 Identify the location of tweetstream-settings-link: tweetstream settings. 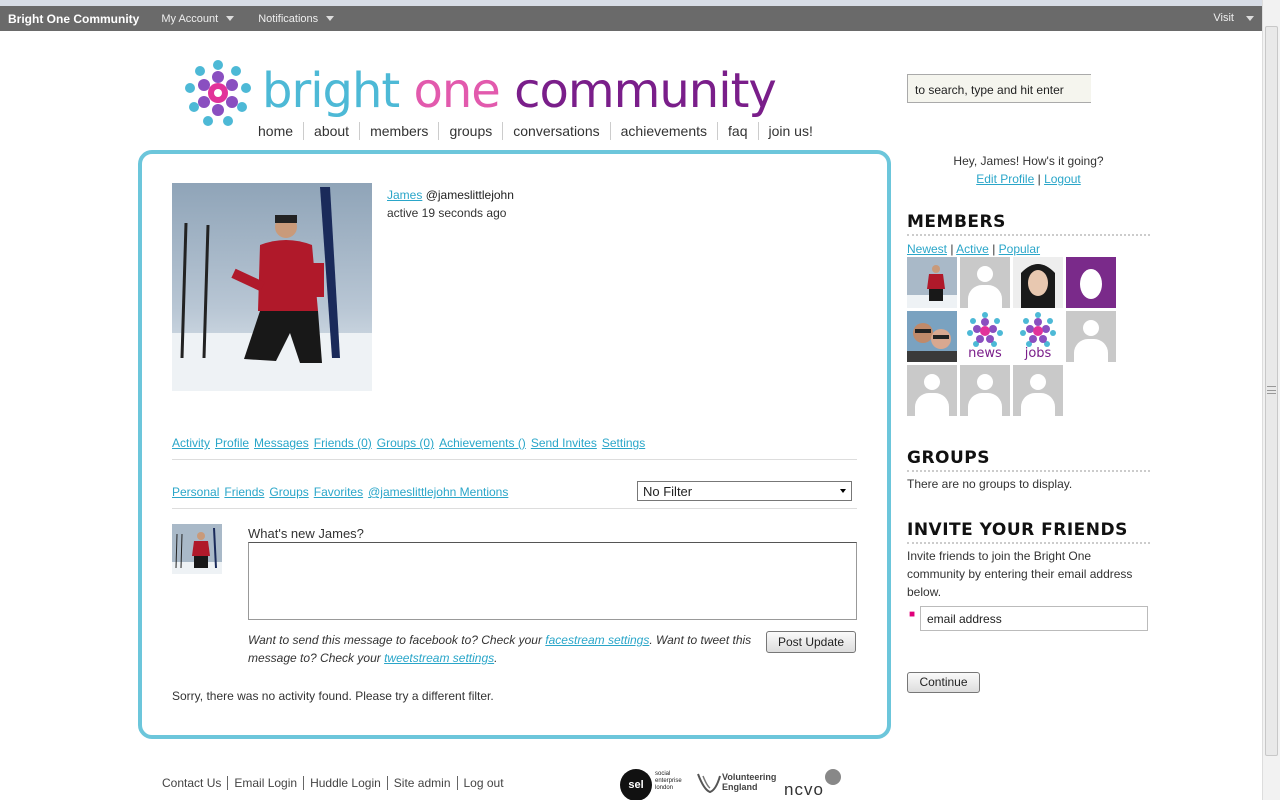
(439, 658).